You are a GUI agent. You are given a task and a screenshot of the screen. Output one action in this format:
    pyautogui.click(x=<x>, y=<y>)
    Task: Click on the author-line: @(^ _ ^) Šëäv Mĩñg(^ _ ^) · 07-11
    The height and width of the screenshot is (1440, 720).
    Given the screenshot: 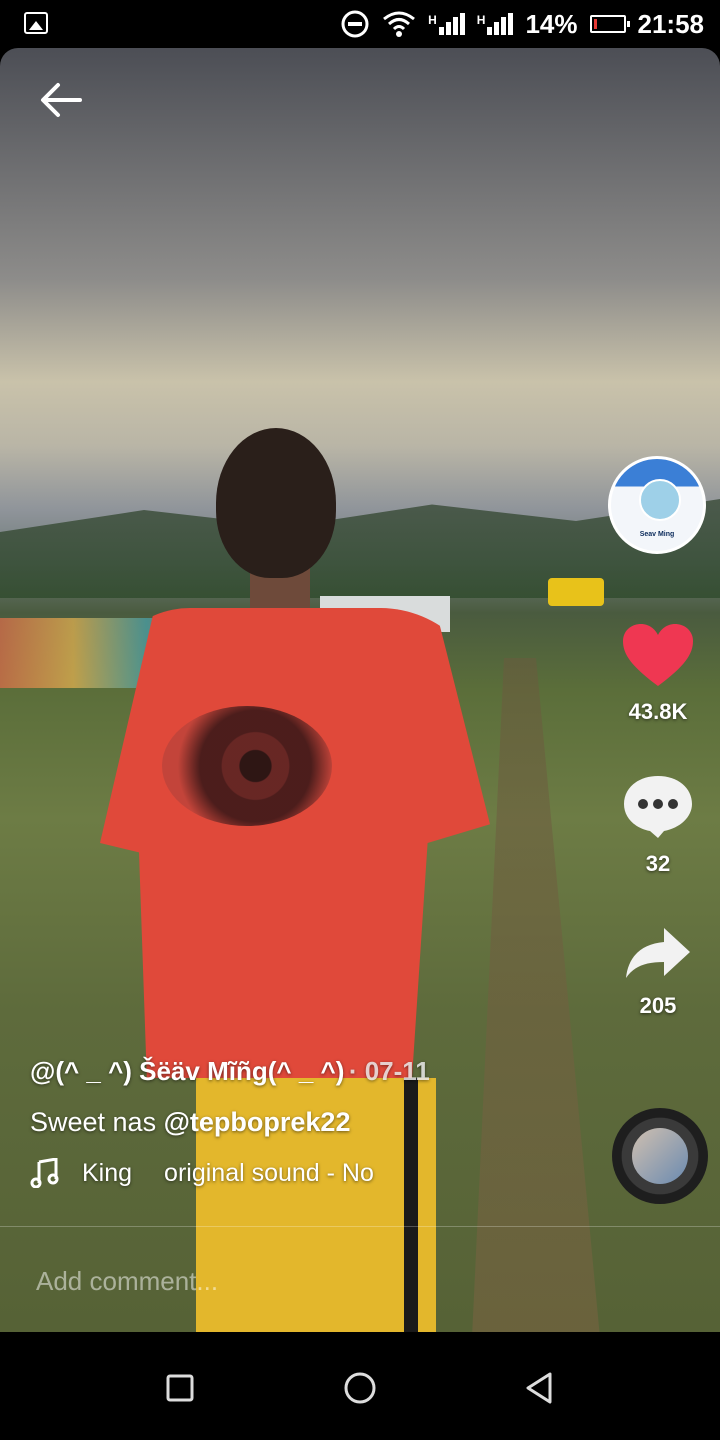 What is the action you would take?
    pyautogui.click(x=310, y=1071)
    